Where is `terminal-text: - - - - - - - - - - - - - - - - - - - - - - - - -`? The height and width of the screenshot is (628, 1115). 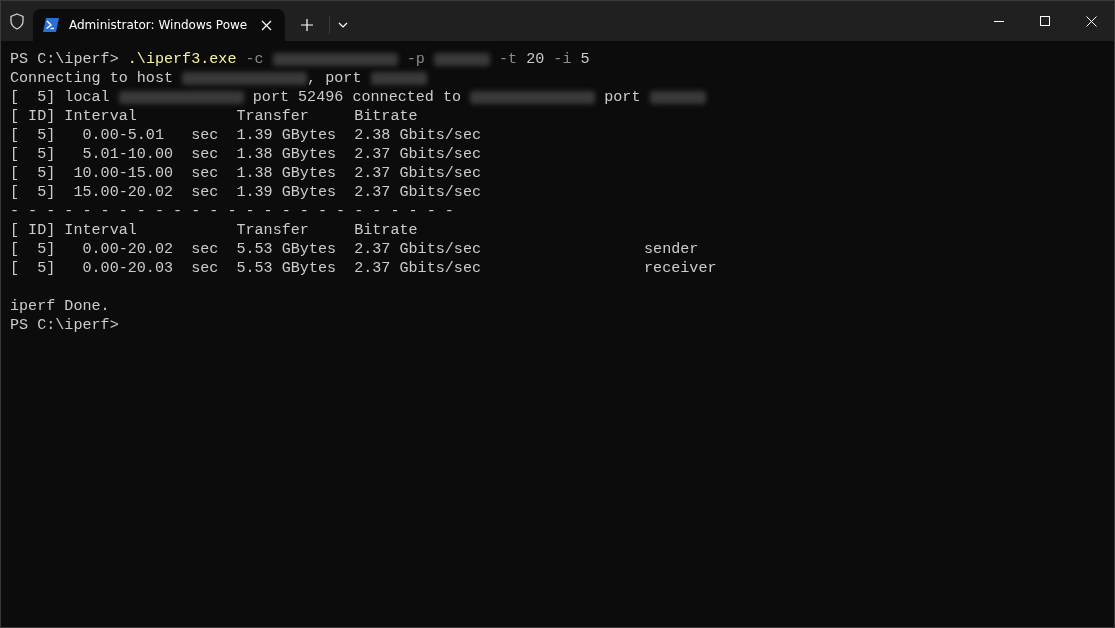
terminal-text: - - - - - - - - - - - - - - - - - - - - - - - - - is located at coordinates (232, 211).